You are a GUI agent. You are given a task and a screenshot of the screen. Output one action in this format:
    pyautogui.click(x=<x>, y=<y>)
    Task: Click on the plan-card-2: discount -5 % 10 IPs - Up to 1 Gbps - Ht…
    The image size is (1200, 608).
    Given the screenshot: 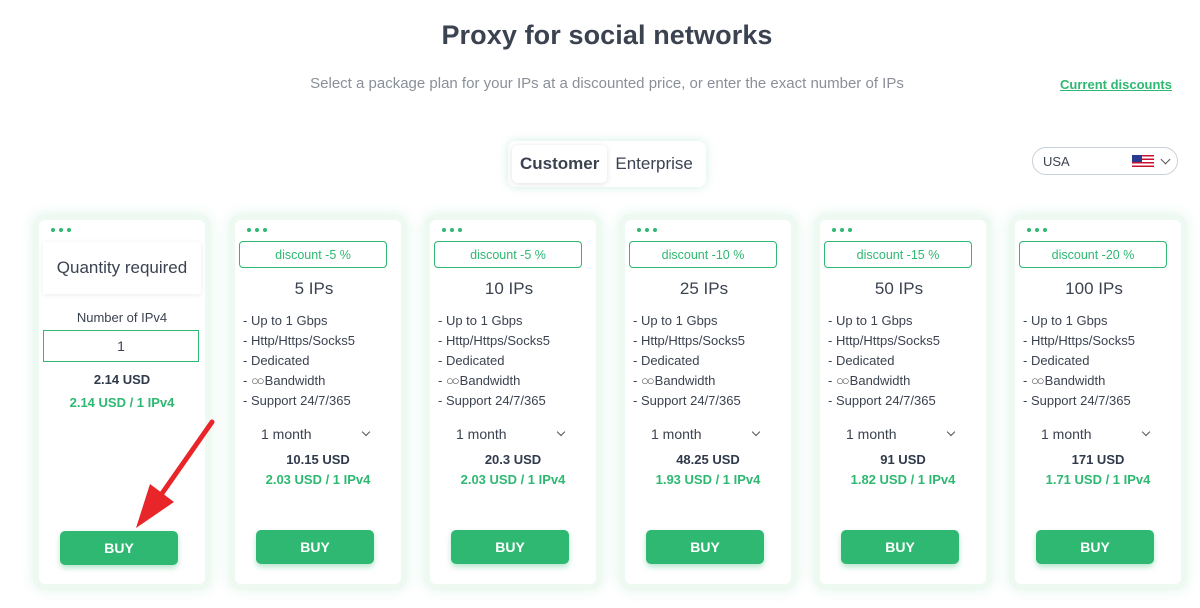 What is the action you would take?
    pyautogui.click(x=513, y=402)
    